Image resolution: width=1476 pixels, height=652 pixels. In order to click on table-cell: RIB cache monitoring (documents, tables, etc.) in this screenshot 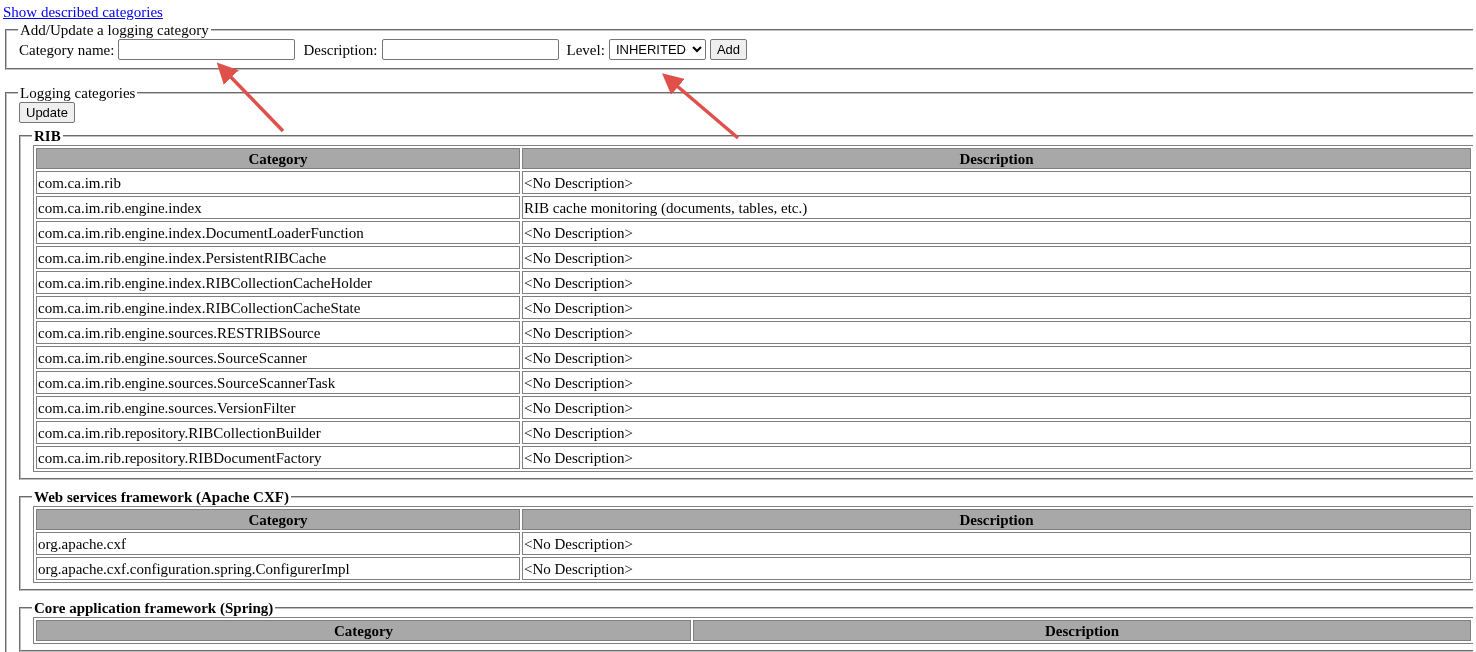, I will do `click(996, 207)`.